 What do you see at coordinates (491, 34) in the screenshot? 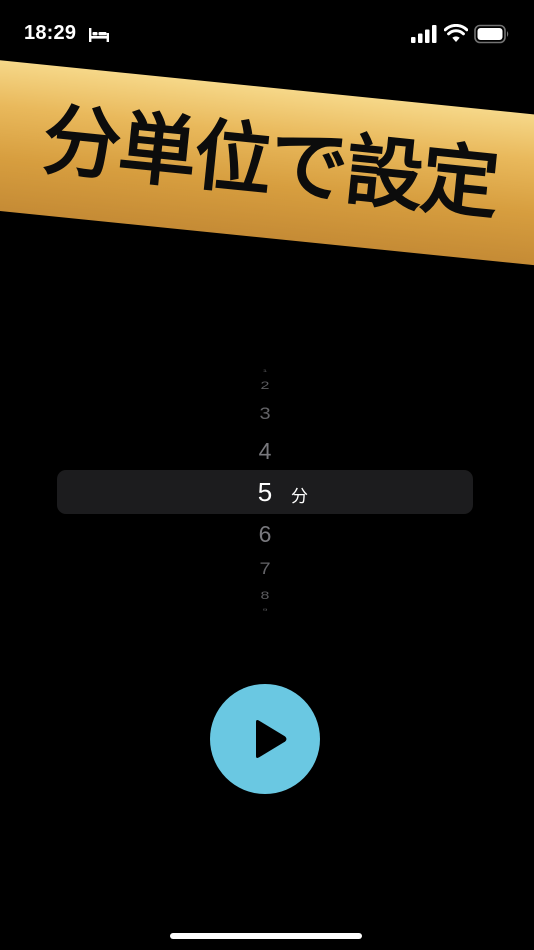
I see `battery-icon` at bounding box center [491, 34].